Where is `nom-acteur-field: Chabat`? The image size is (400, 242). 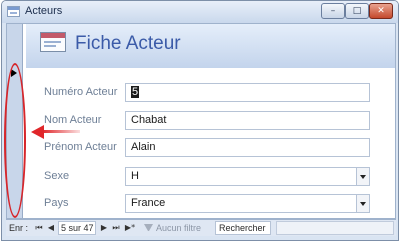
nom-acteur-field: Chabat is located at coordinates (247, 120).